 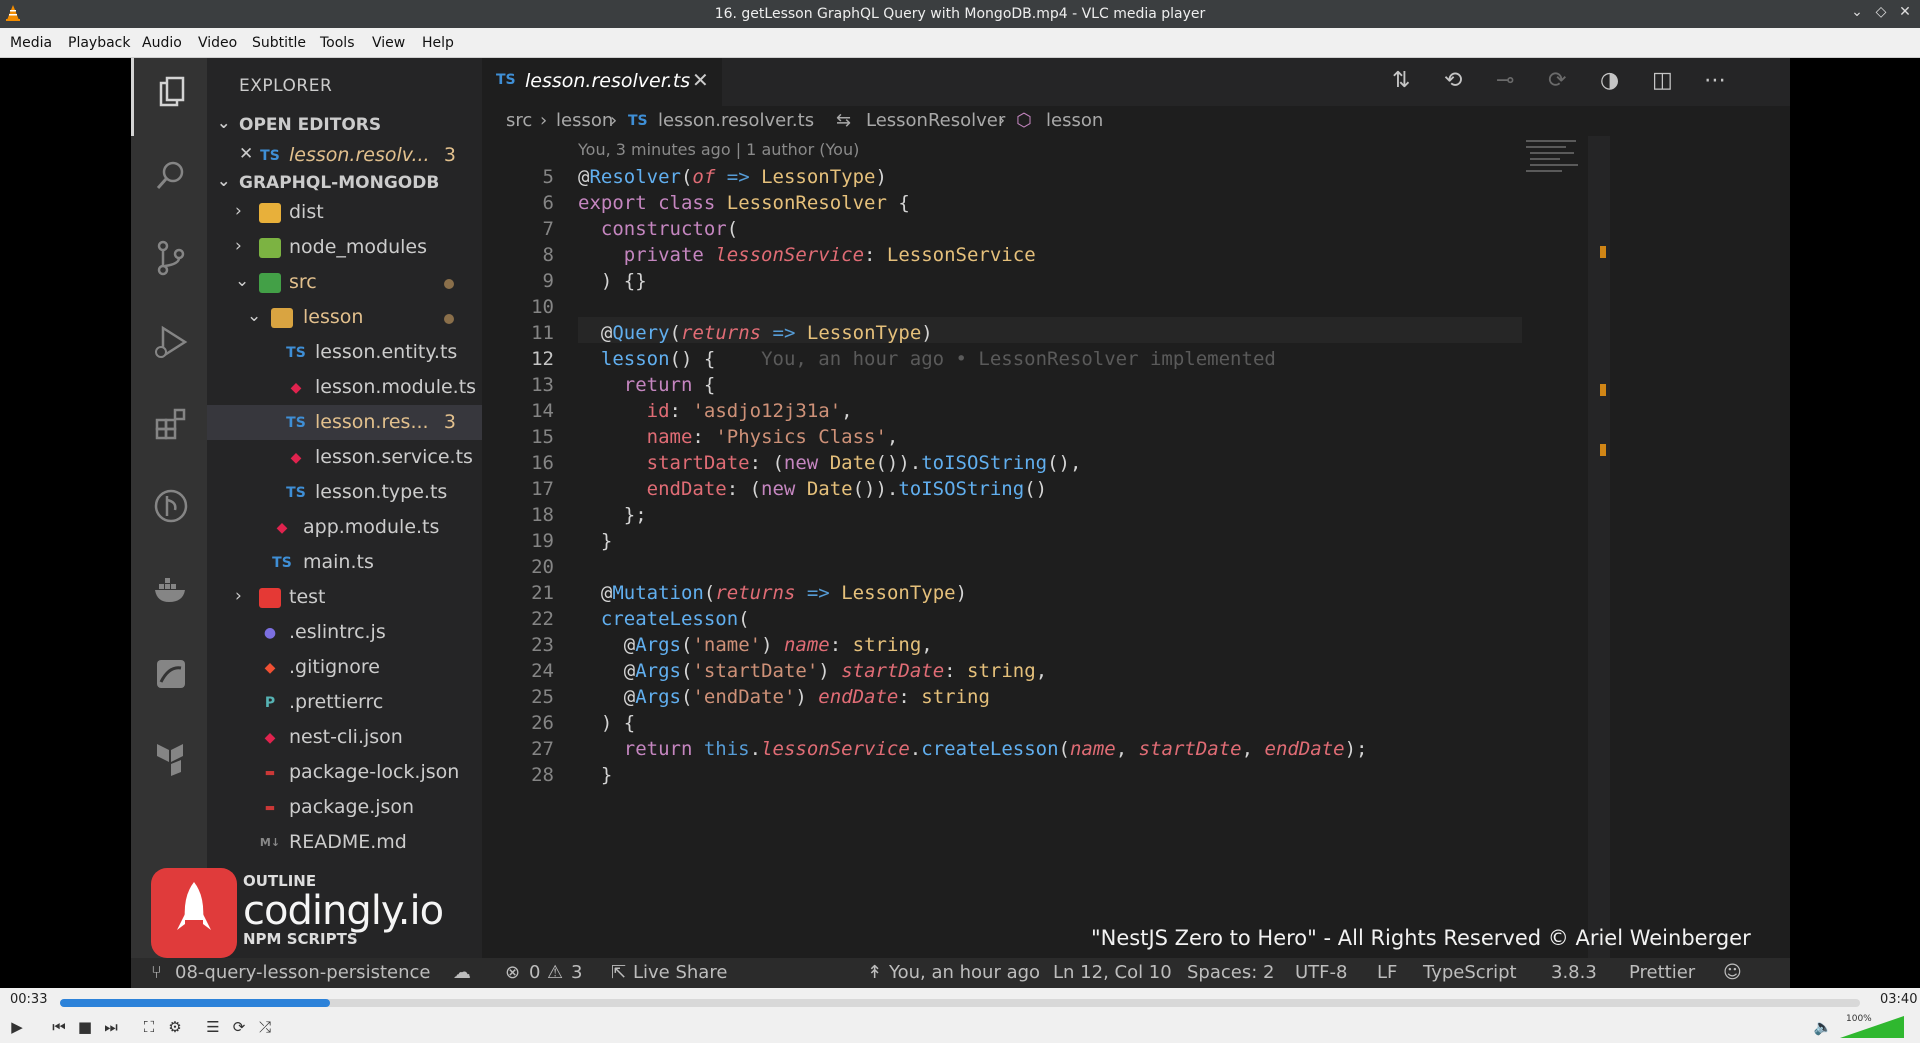 What do you see at coordinates (270, 668) in the screenshot?
I see `git-icon: ◆` at bounding box center [270, 668].